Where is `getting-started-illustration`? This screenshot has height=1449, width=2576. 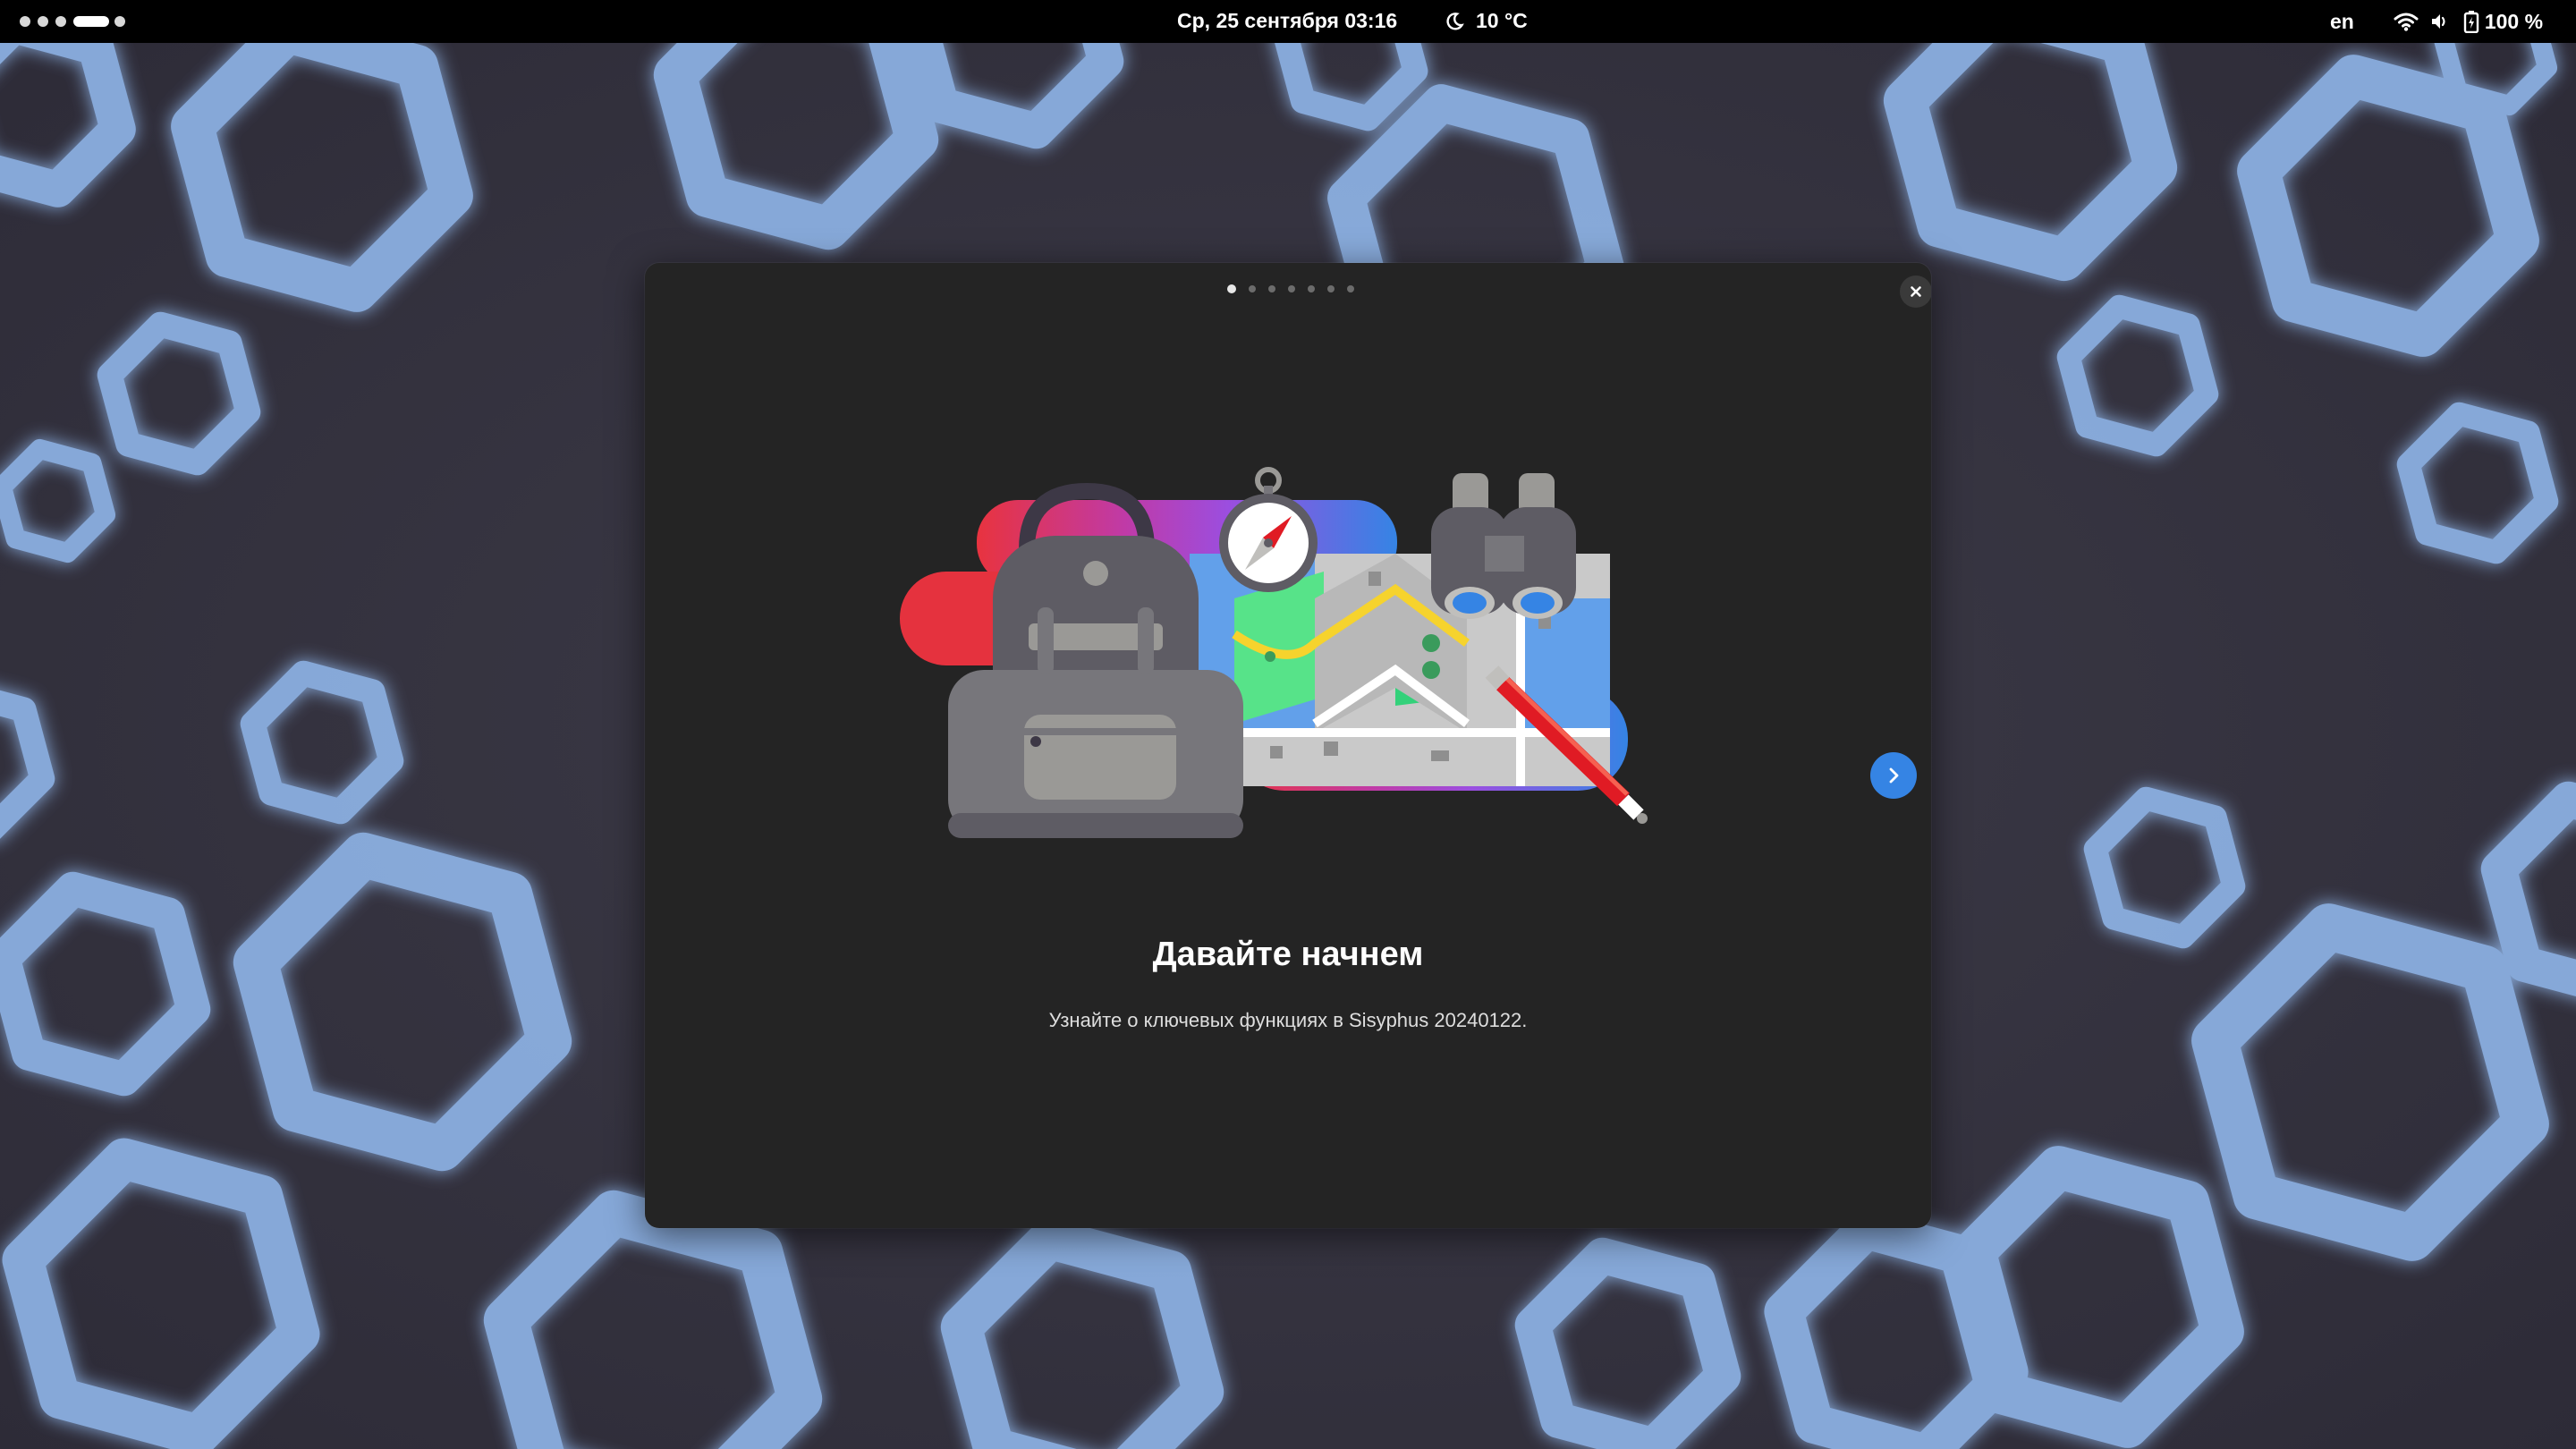 getting-started-illustration is located at coordinates (1274, 652).